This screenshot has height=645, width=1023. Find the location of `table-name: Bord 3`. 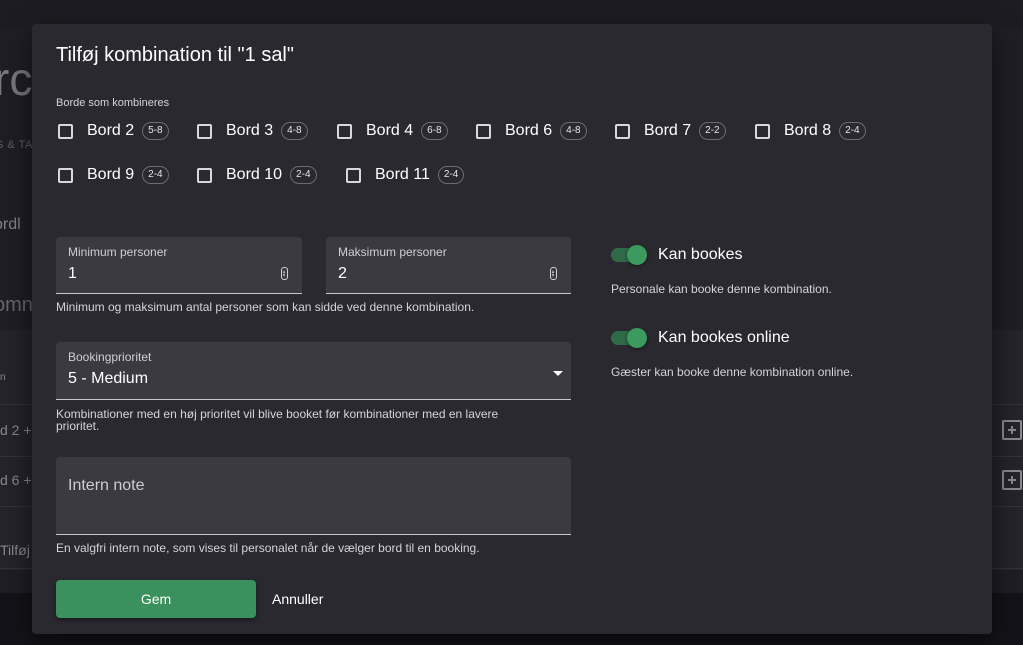

table-name: Bord 3 is located at coordinates (250, 130).